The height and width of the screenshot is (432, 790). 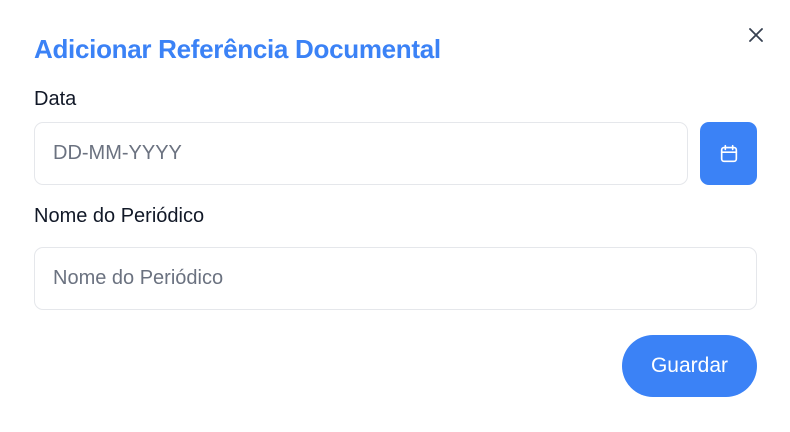 I want to click on close-icon, so click(x=756, y=35).